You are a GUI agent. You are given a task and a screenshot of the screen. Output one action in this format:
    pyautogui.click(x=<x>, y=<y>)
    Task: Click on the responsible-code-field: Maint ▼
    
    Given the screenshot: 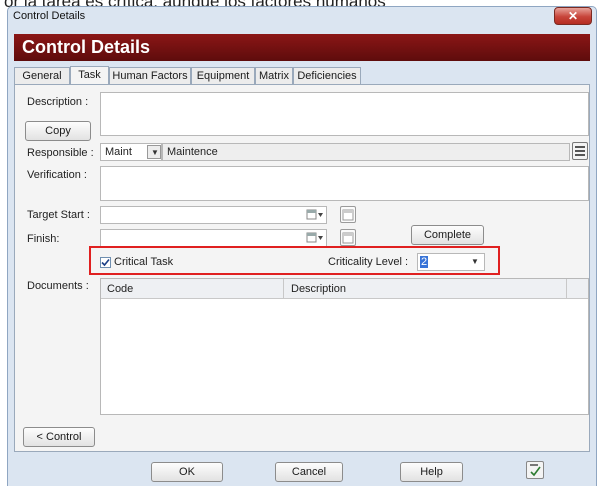 What is the action you would take?
    pyautogui.click(x=131, y=152)
    